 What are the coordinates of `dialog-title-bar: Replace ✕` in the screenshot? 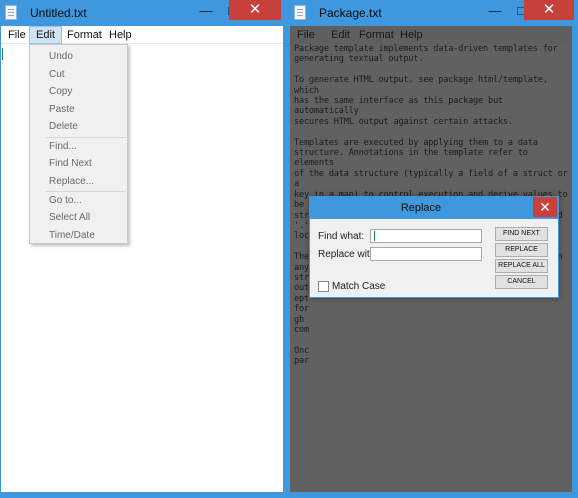 It's located at (434, 208).